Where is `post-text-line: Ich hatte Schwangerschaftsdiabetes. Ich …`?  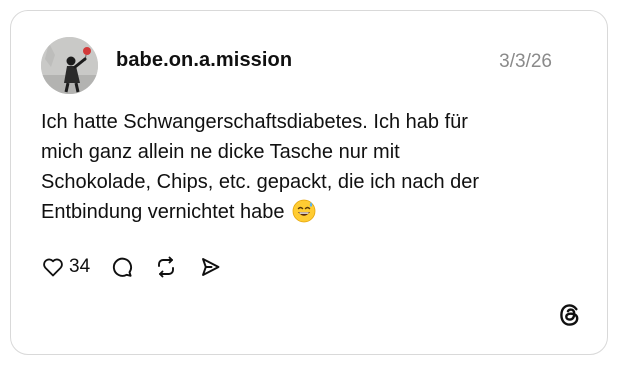 post-text-line: Ich hatte Schwangerschaftsdiabetes. Ich … is located at coordinates (254, 122).